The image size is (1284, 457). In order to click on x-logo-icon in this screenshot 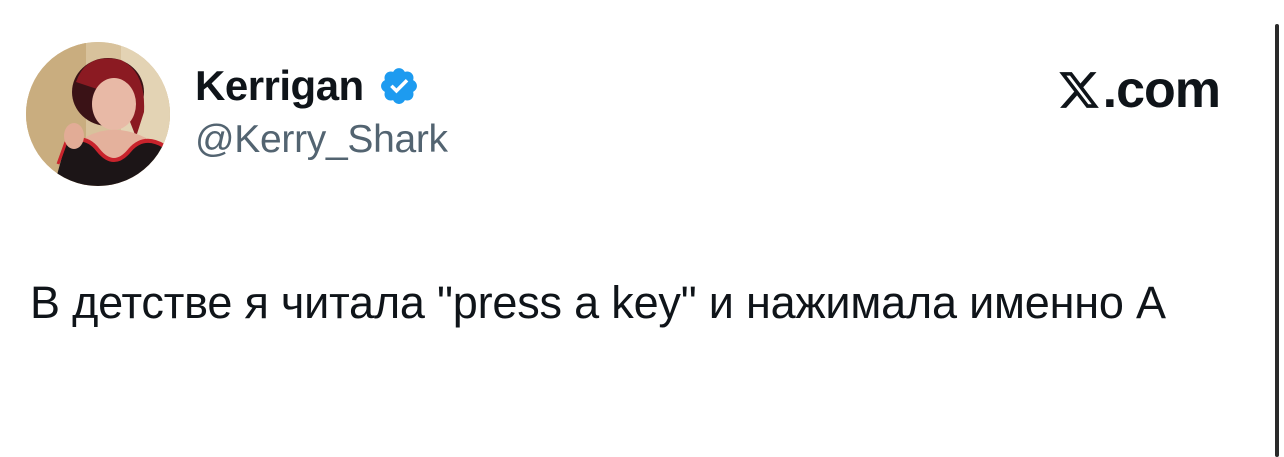, I will do `click(1079, 90)`.